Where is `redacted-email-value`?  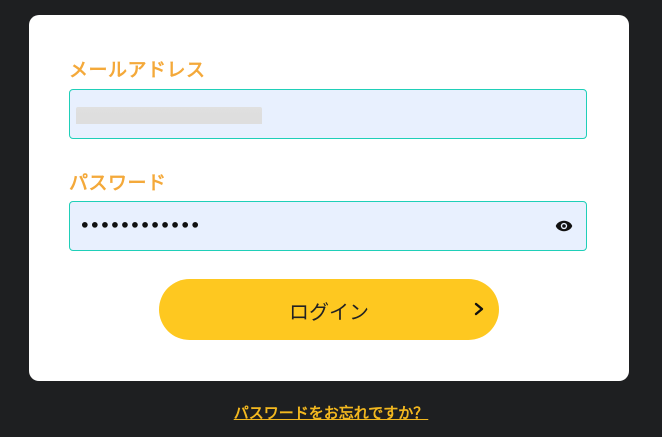 redacted-email-value is located at coordinates (169, 115).